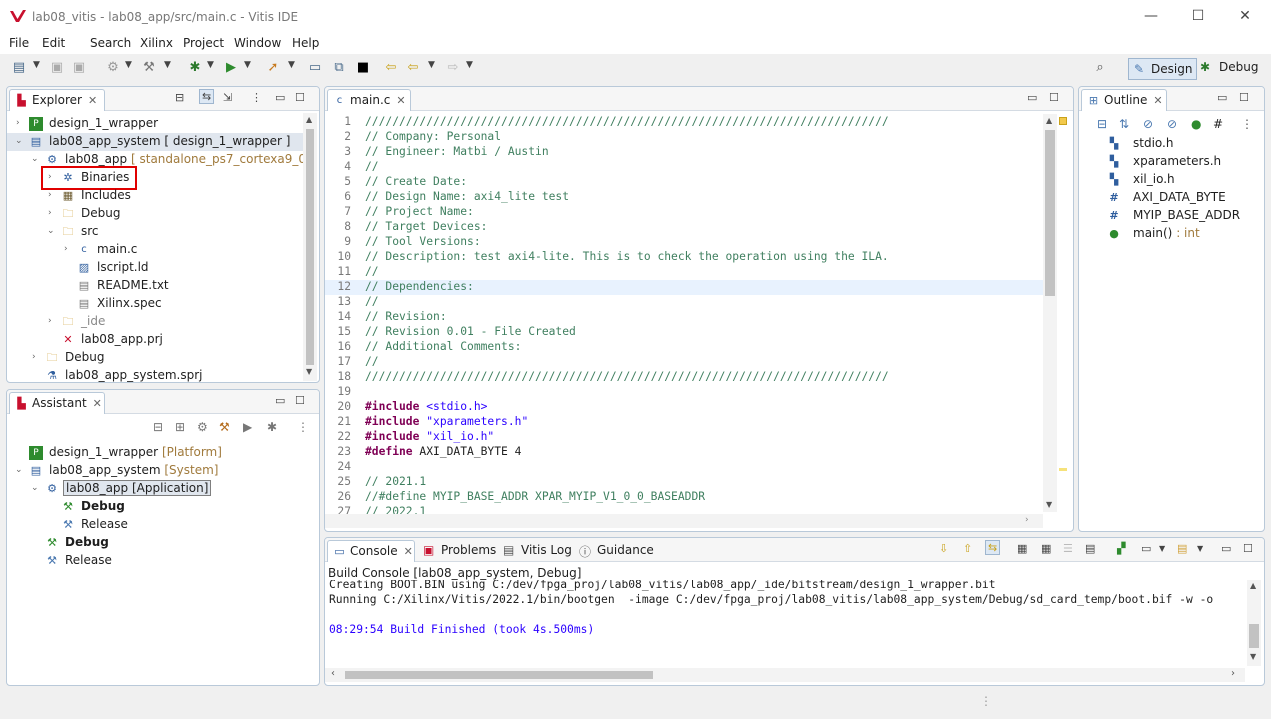 This screenshot has height=719, width=1271. I want to click on code-line: 5 // Create Date:, so click(684, 182).